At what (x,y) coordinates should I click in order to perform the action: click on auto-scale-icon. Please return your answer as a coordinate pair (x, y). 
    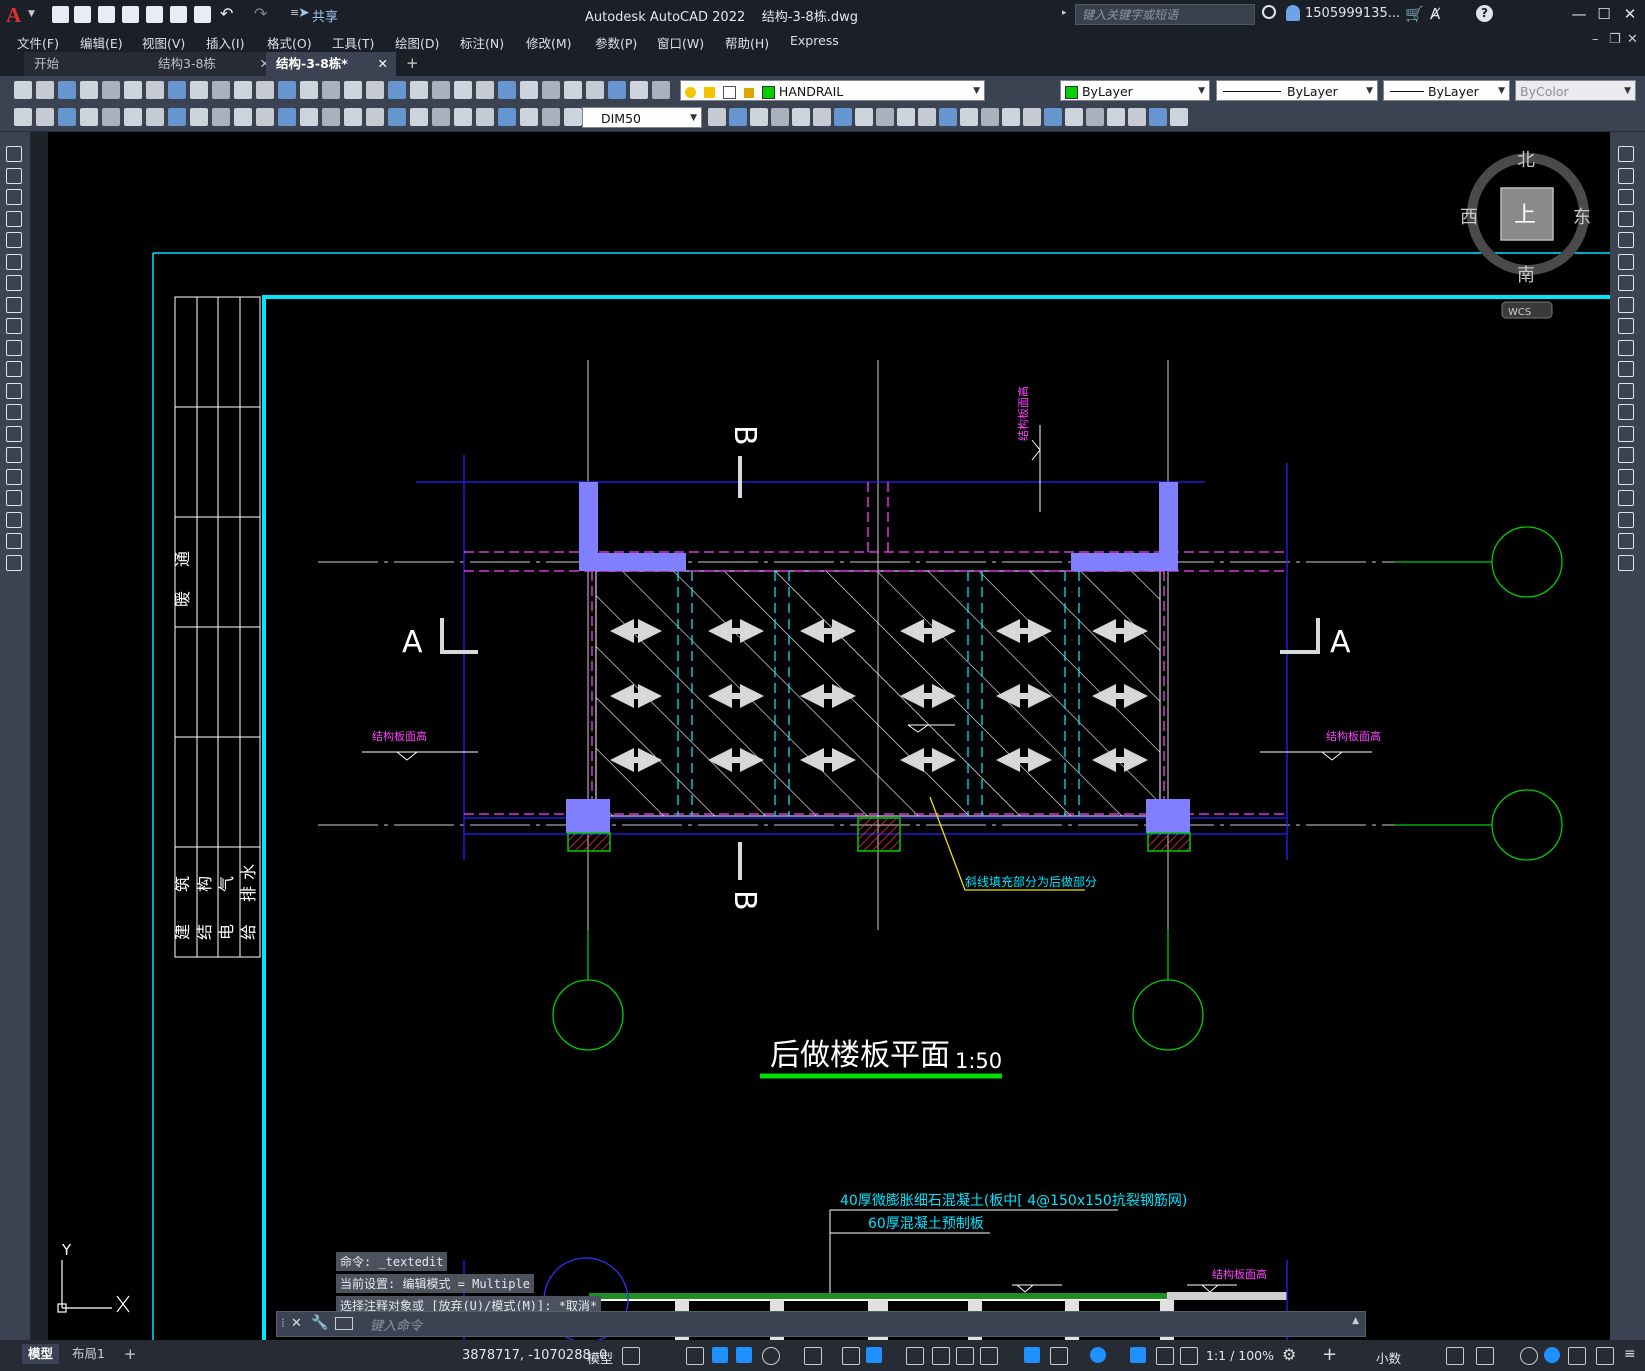
    Looking at the image, I should click on (1165, 1356).